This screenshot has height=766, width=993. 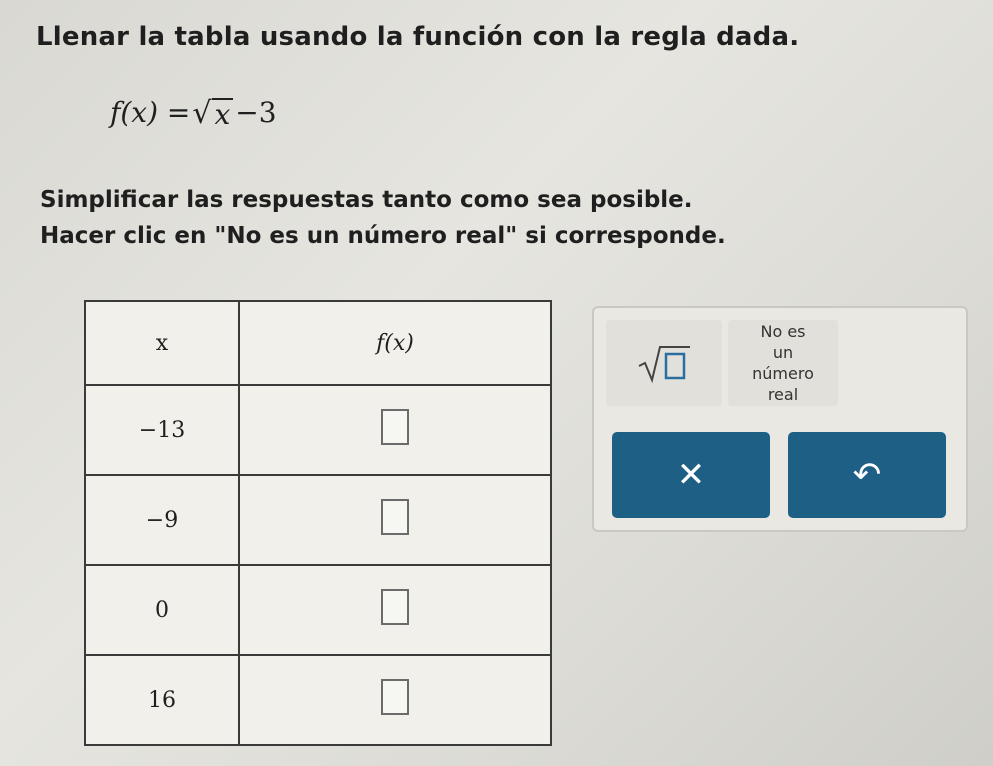 I want to click on x-value: −13, so click(x=162, y=430).